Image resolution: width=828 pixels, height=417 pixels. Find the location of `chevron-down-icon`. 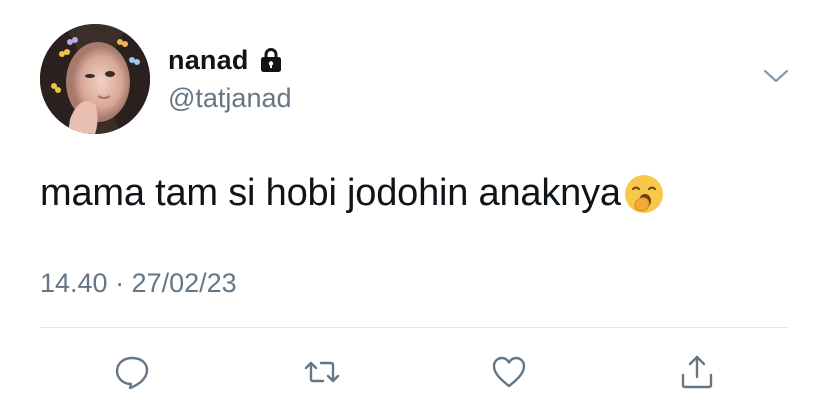

chevron-down-icon is located at coordinates (776, 76).